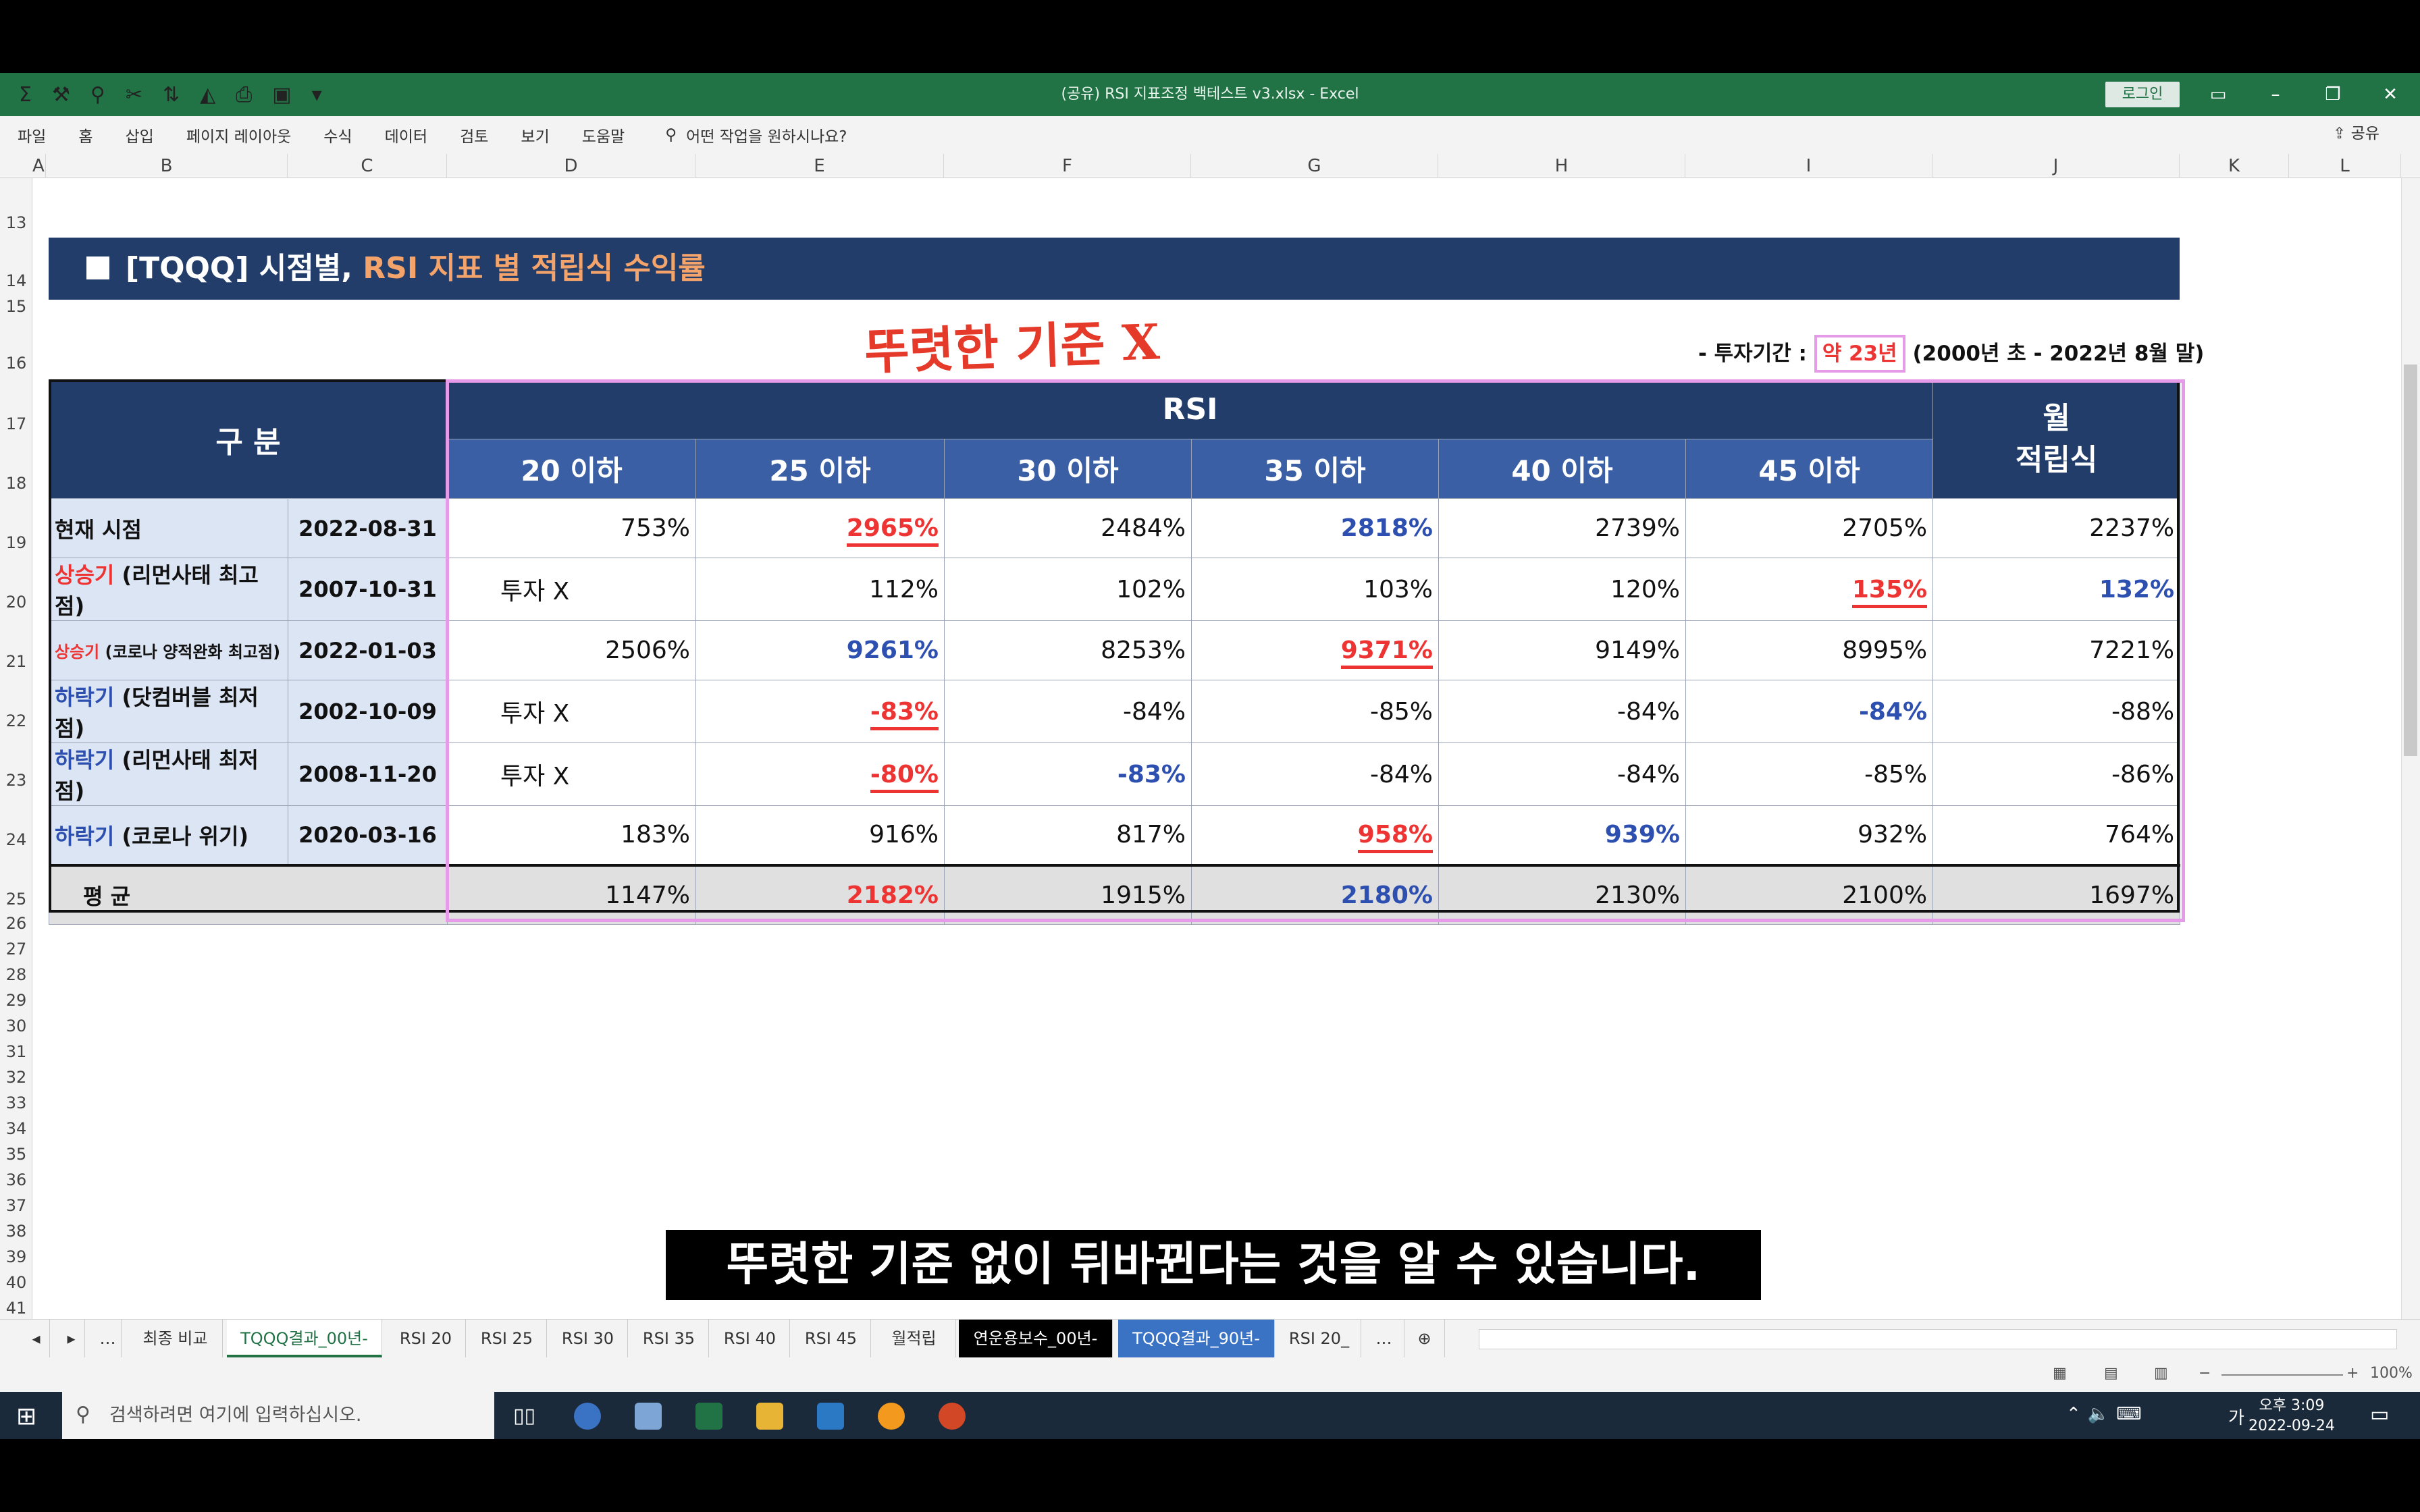 The height and width of the screenshot is (1512, 2420). Describe the element at coordinates (587, 1416) in the screenshot. I see `app-w-icon` at that location.